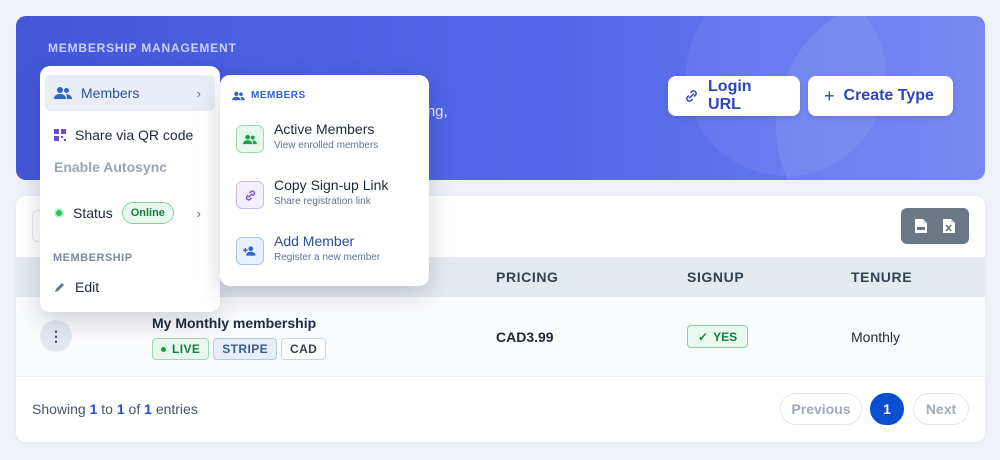 This screenshot has height=460, width=1000. I want to click on pagination-previous: Previous, so click(821, 409).